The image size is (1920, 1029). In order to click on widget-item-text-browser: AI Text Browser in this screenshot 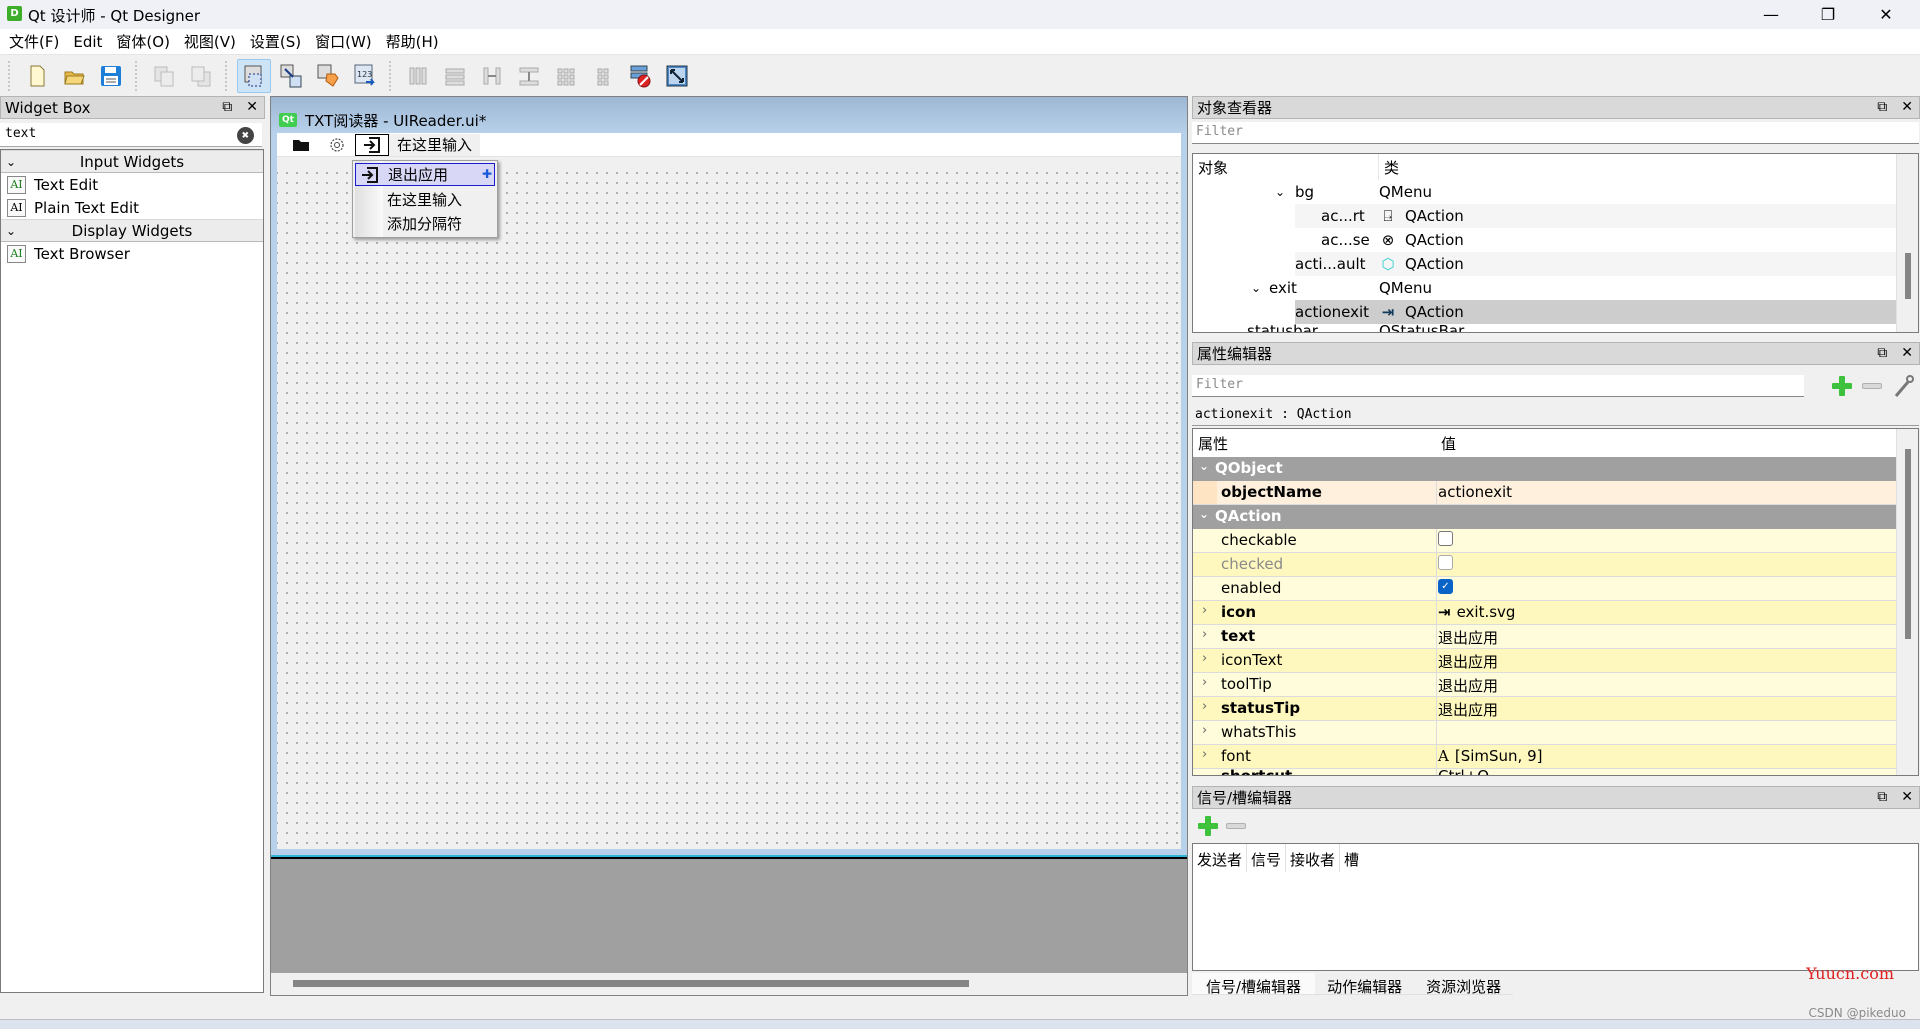, I will do `click(132, 253)`.